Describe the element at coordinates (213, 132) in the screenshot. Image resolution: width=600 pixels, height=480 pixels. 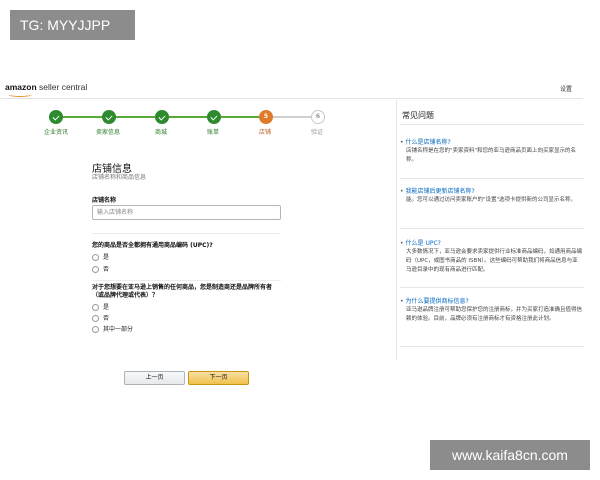
I see `step-4-label: 账单` at that location.